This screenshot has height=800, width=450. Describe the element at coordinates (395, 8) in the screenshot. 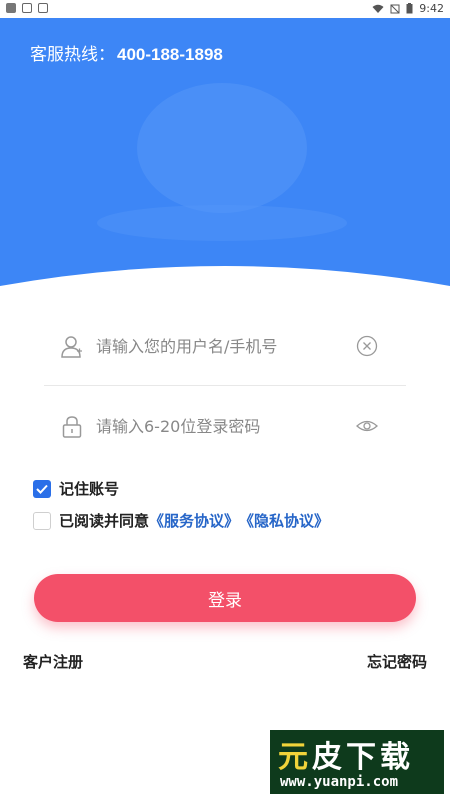

I see `no-signal-icon` at that location.